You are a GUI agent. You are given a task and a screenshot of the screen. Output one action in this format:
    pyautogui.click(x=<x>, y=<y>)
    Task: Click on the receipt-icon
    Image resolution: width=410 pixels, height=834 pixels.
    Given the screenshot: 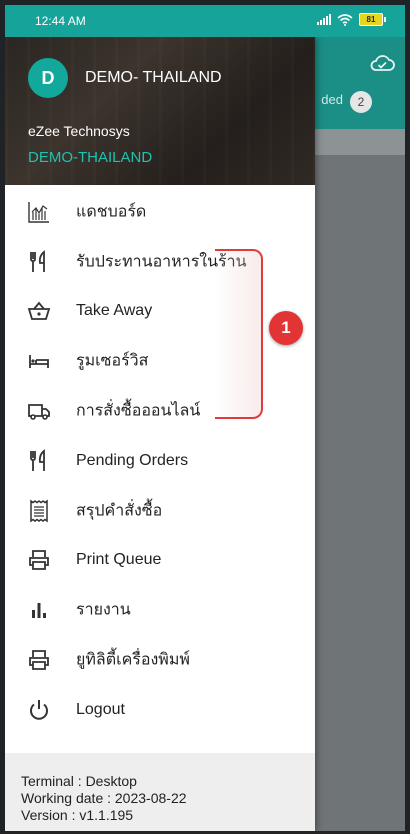 What is the action you would take?
    pyautogui.click(x=39, y=511)
    